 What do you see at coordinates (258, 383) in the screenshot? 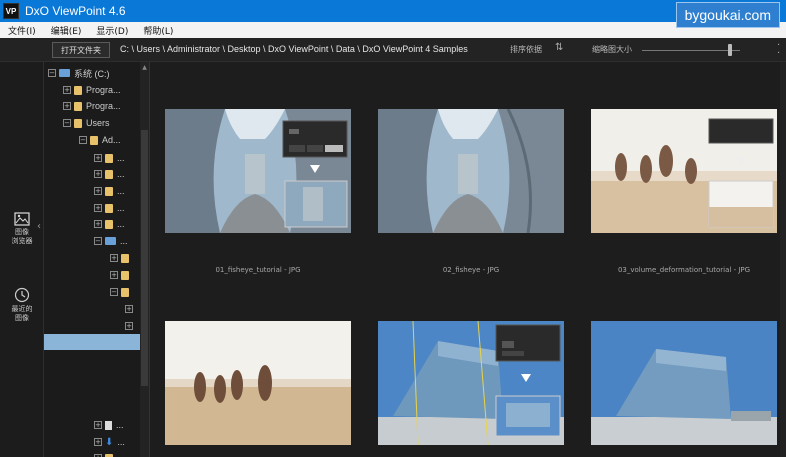
I see `thumbnail-beach` at bounding box center [258, 383].